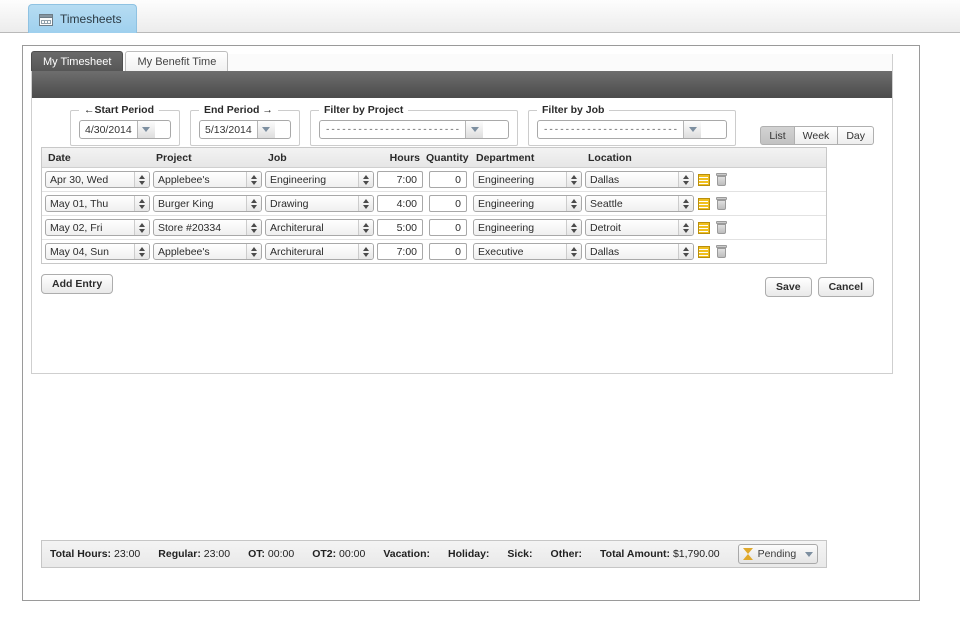 The image size is (960, 625). I want to click on app-tab-timesheets: Timesheets, so click(82, 18).